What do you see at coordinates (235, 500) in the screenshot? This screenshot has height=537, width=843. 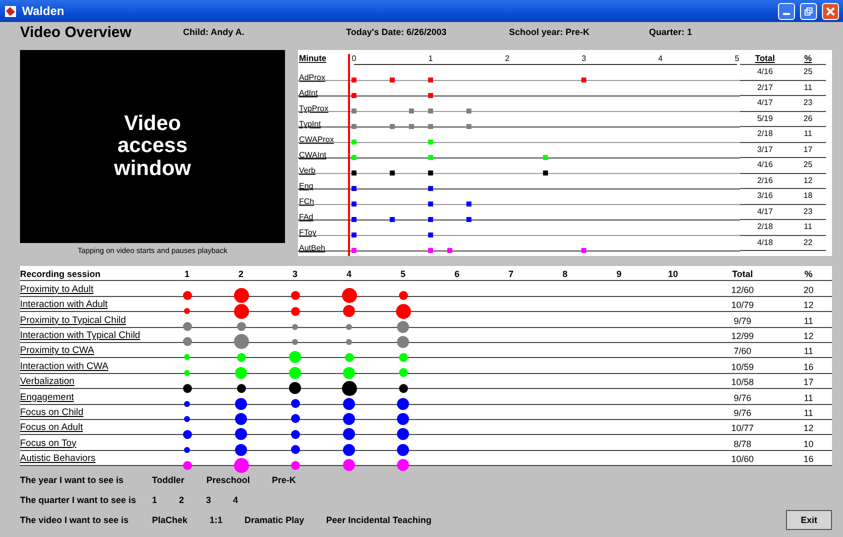 I see `choice-option: 4` at bounding box center [235, 500].